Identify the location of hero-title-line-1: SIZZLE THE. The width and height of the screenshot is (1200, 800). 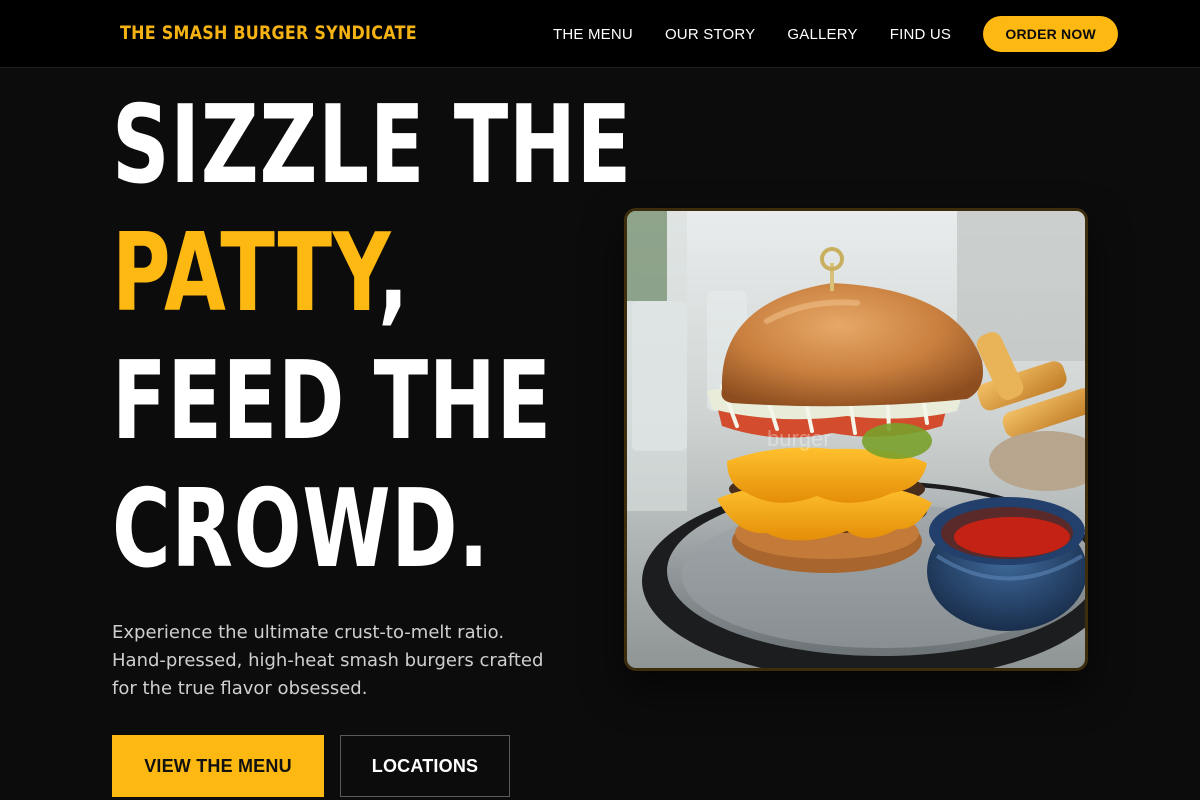
(372, 145).